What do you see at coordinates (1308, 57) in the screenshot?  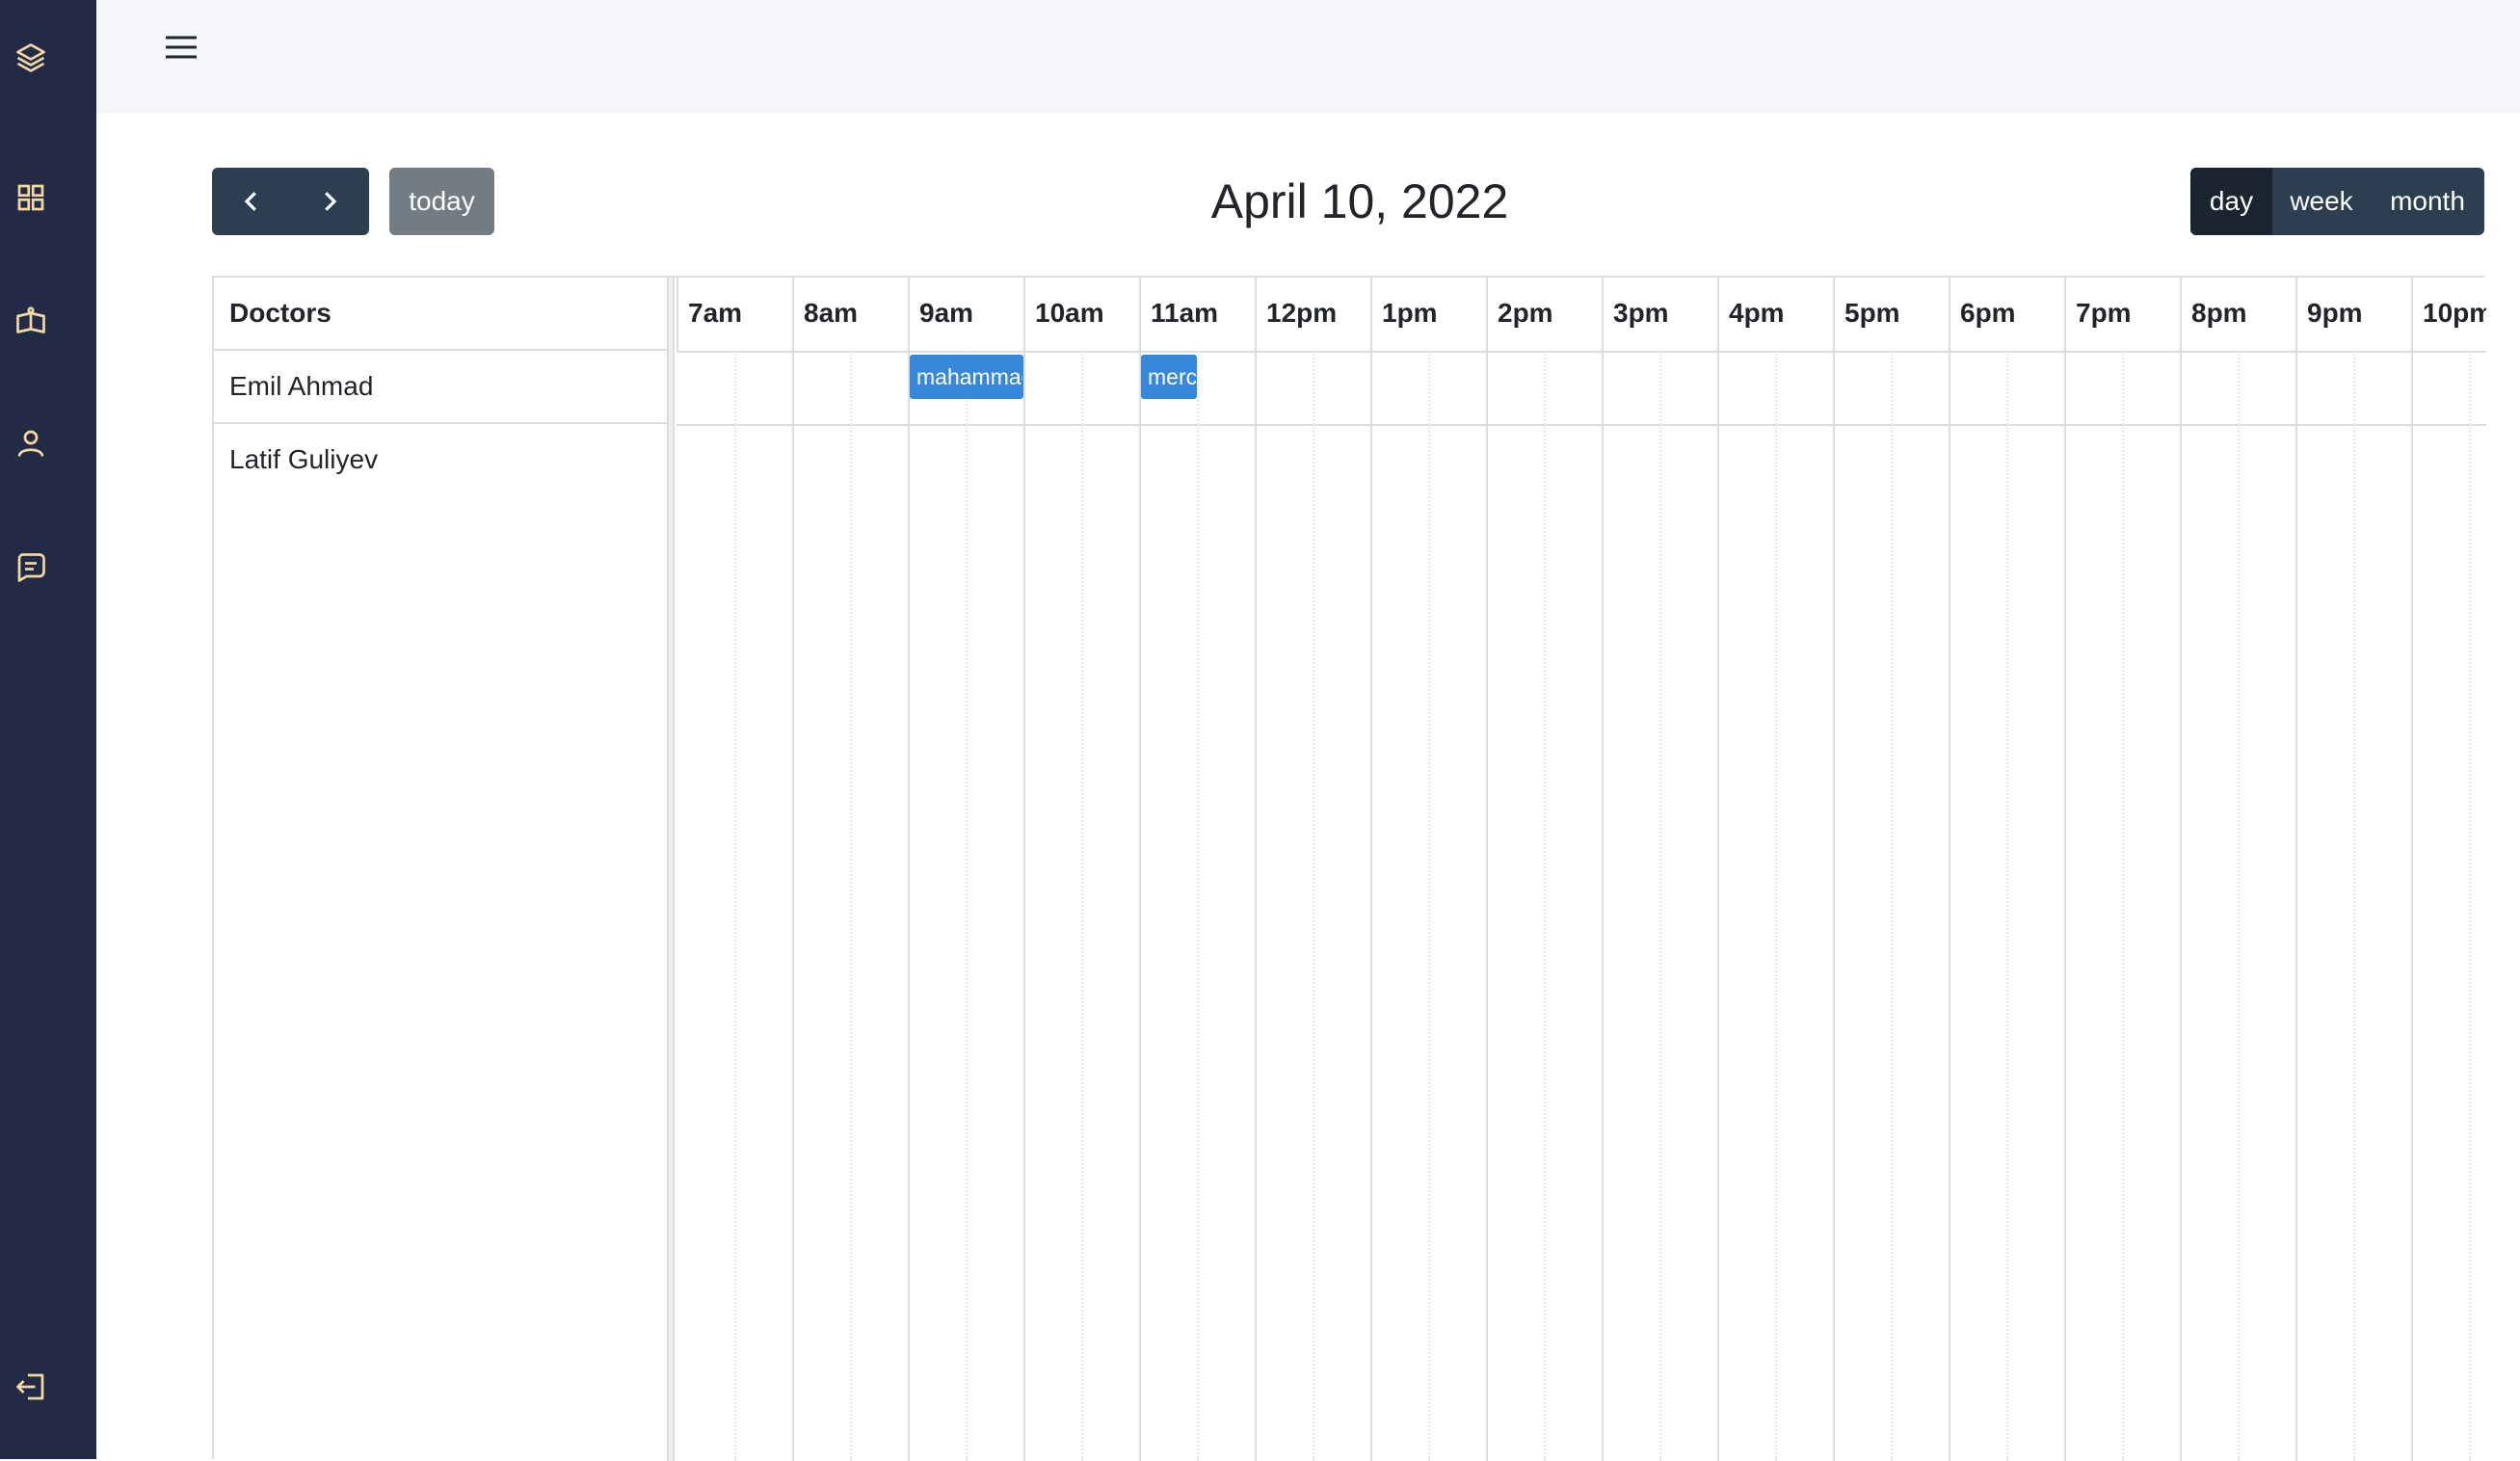 I see `top-bar` at bounding box center [1308, 57].